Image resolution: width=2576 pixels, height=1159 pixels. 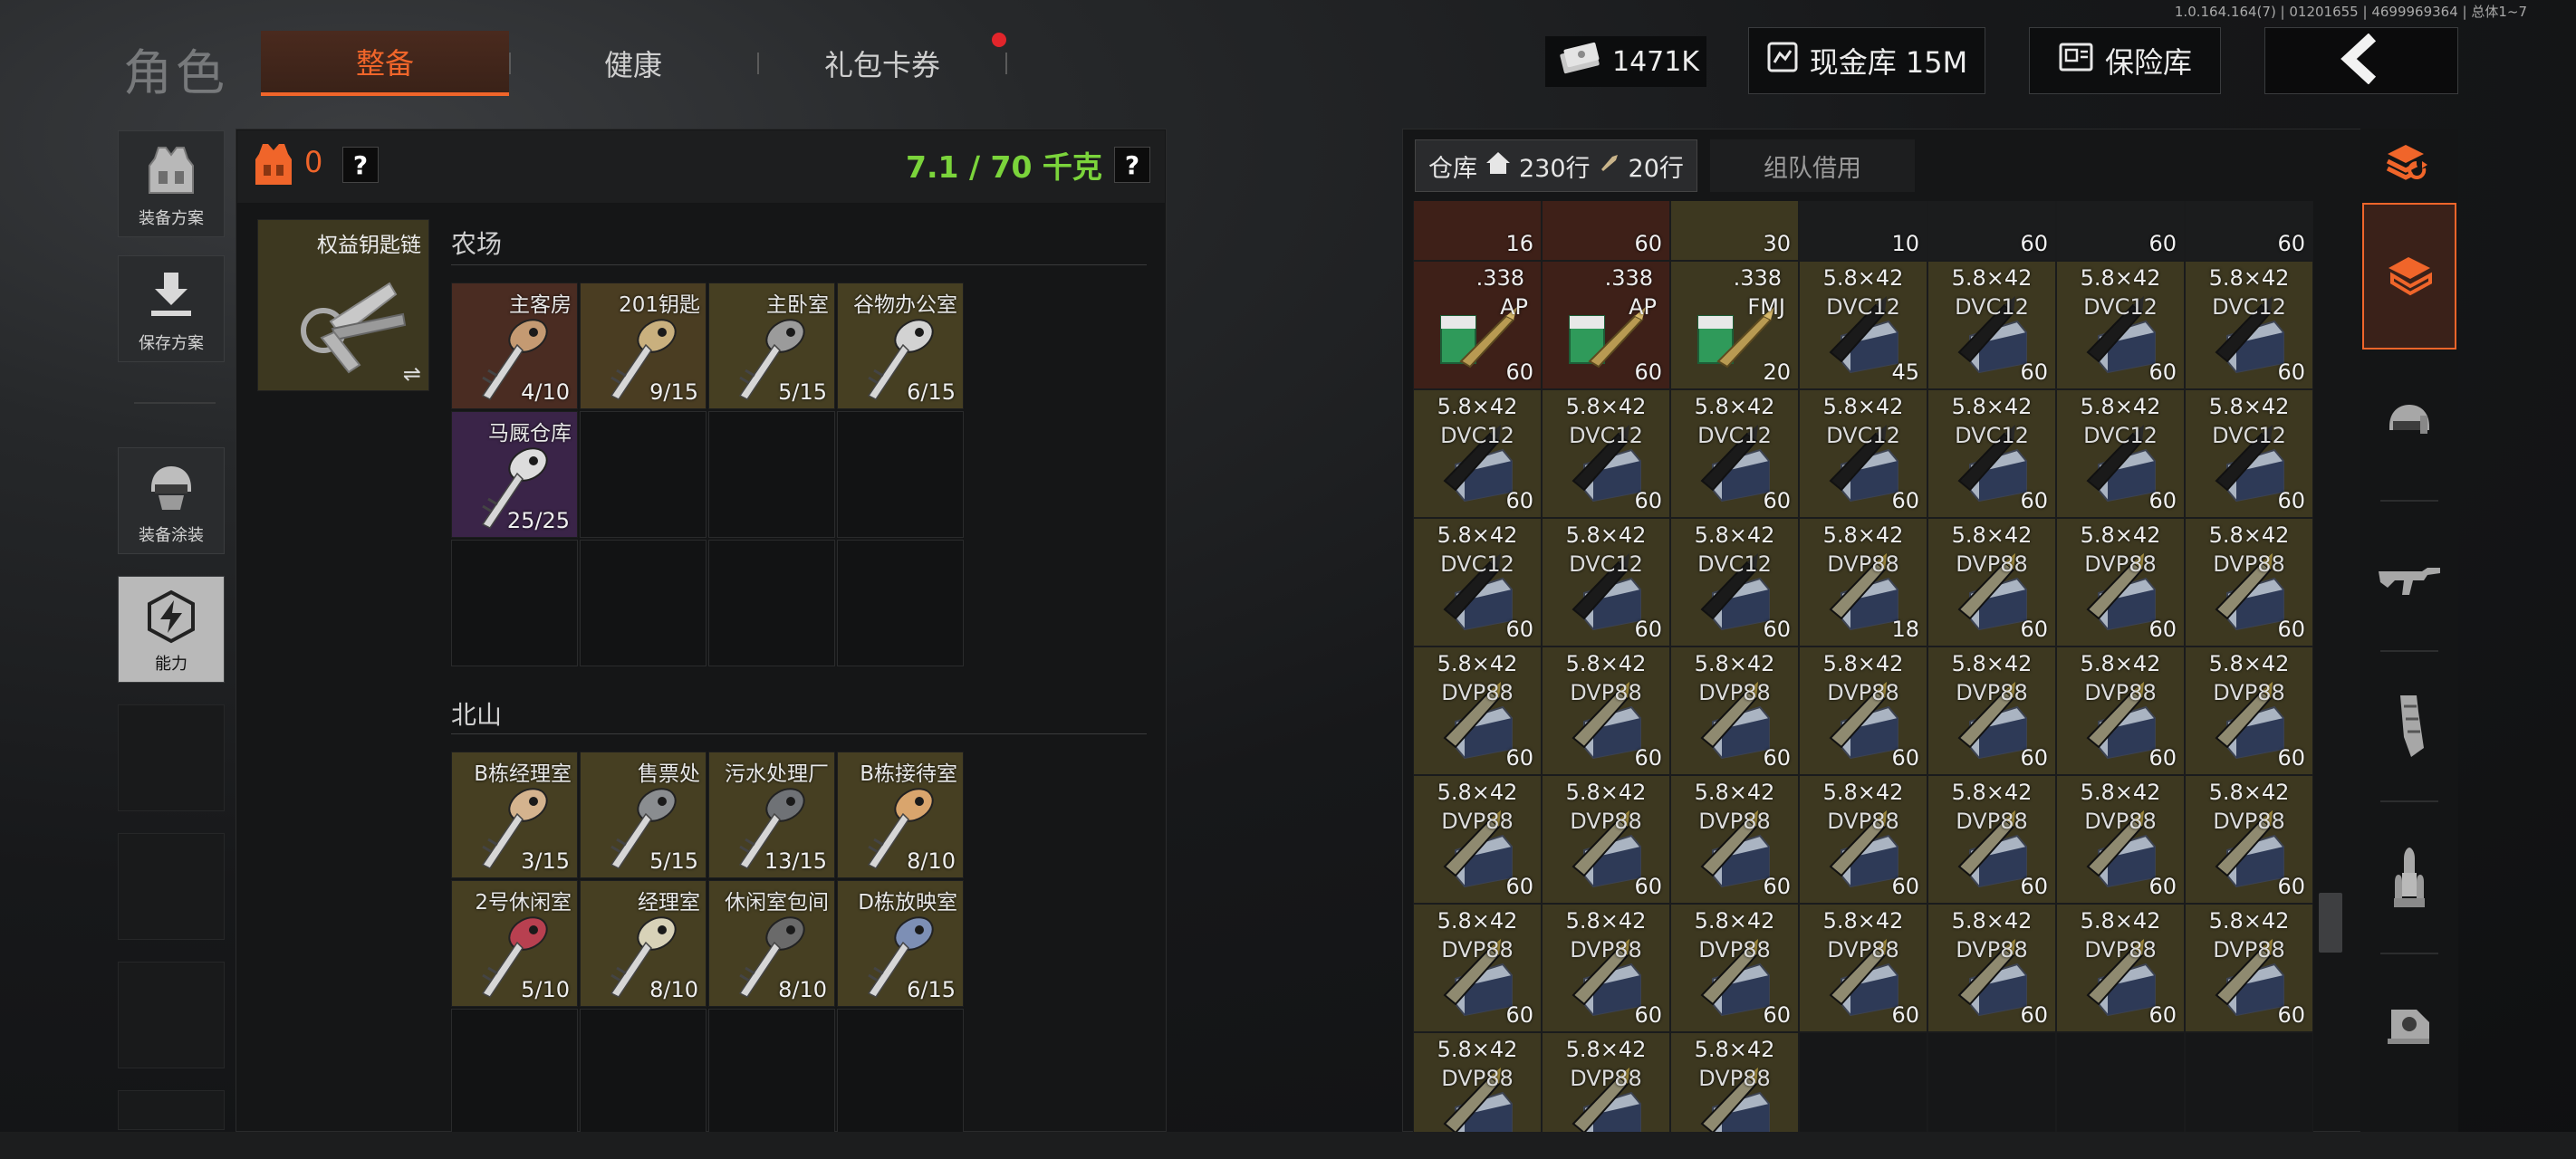 I want to click on key-slot: 谷物办公室 6/15, so click(x=900, y=346).